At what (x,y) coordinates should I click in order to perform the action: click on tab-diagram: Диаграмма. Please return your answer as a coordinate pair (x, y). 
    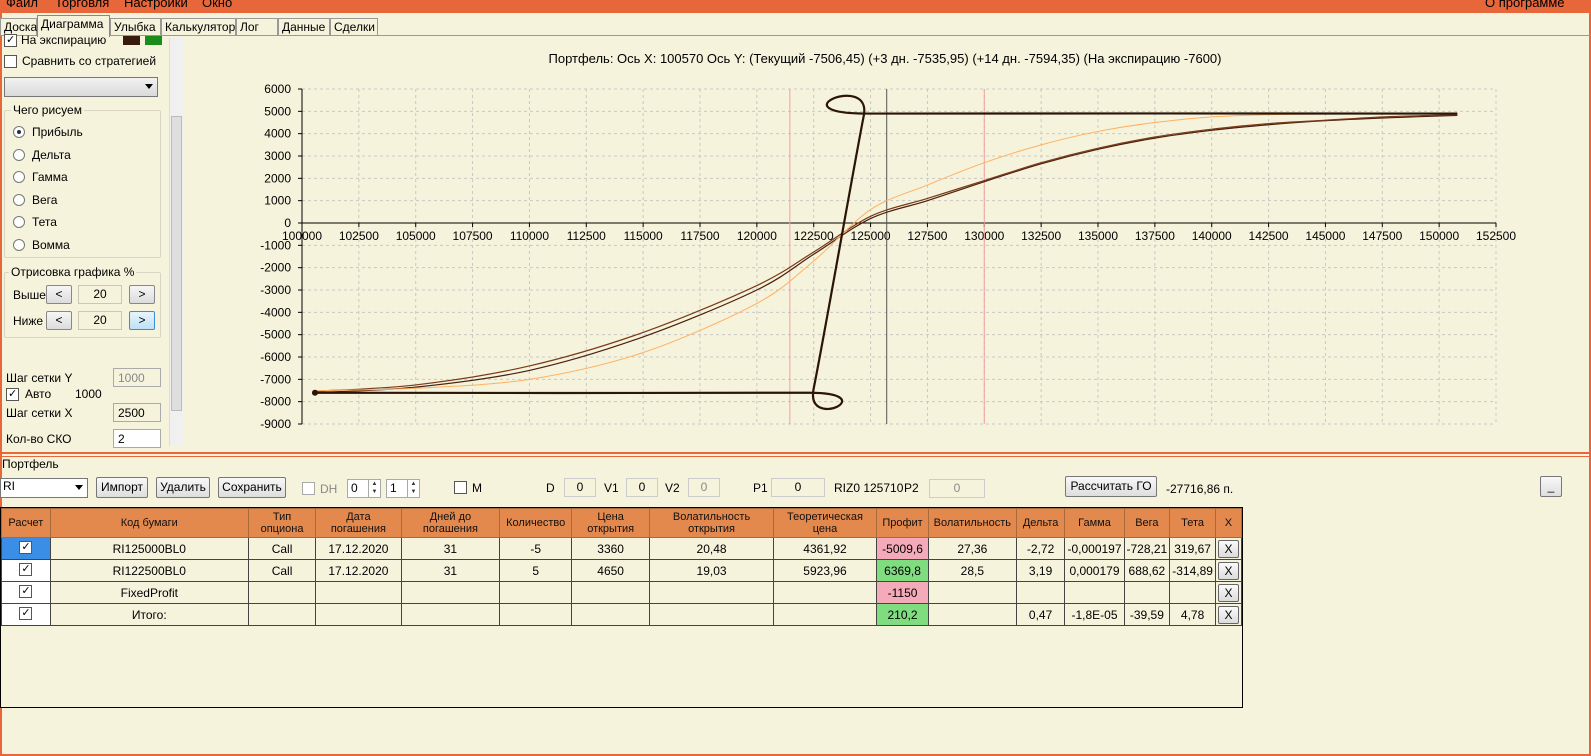
    Looking at the image, I should click on (73, 26).